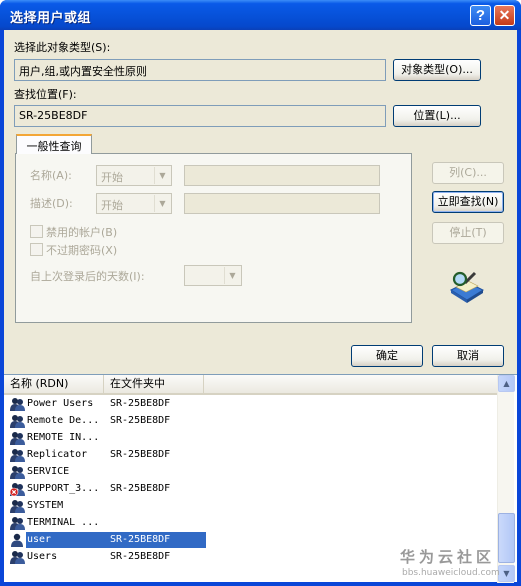 Image resolution: width=521 pixels, height=586 pixels. I want to click on days-since-logon-select: ▼, so click(213, 275).